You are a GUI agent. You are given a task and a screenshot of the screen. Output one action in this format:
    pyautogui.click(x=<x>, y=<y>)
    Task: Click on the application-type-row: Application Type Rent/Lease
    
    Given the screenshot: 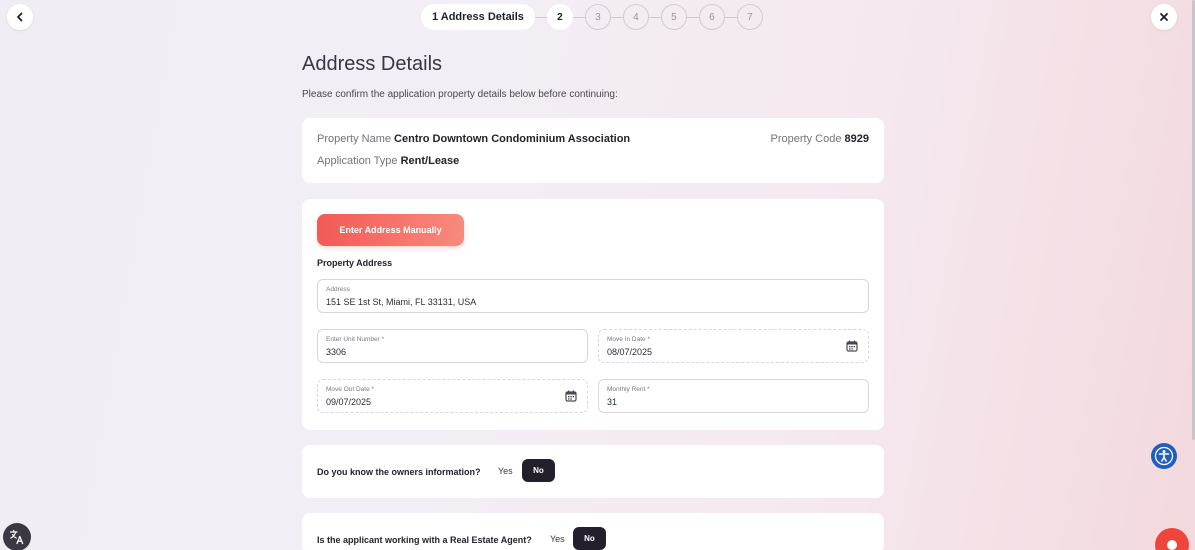 What is the action you would take?
    pyautogui.click(x=388, y=161)
    